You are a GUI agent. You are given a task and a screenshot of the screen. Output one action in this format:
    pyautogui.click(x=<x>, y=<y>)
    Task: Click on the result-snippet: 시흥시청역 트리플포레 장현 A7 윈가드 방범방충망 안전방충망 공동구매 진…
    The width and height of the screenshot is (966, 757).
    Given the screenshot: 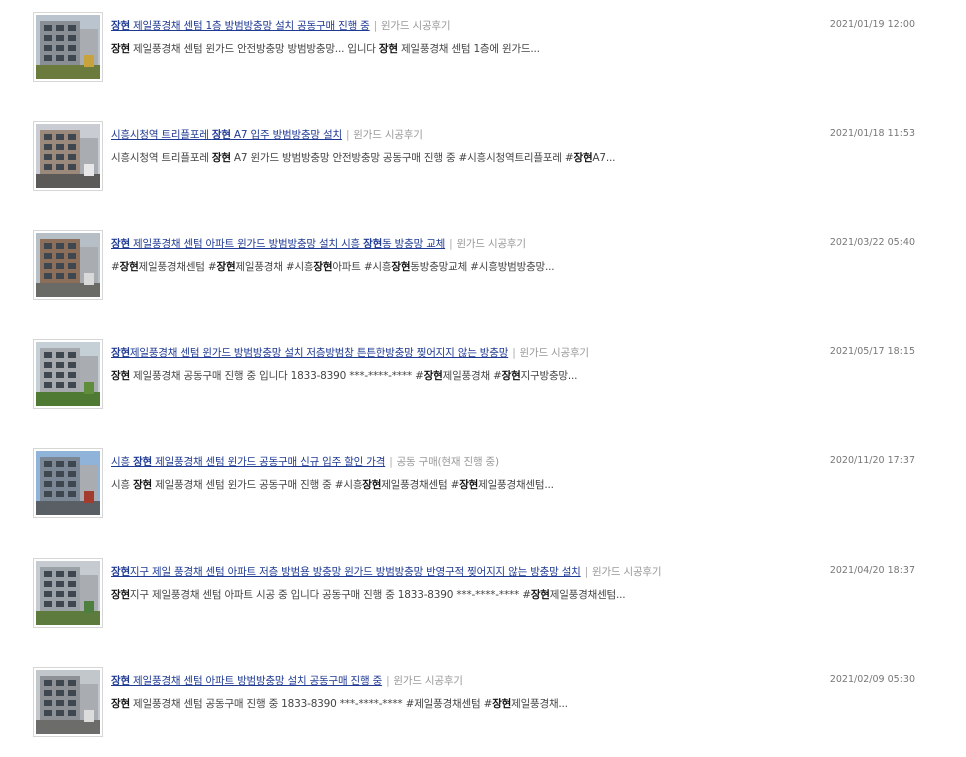 What is the action you would take?
    pyautogui.click(x=363, y=158)
    